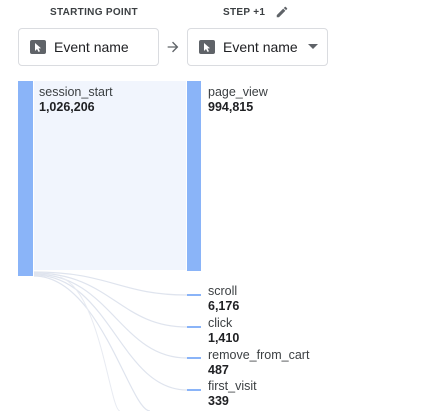 The width and height of the screenshot is (424, 411). What do you see at coordinates (313, 46) in the screenshot?
I see `chevron-down-icon` at bounding box center [313, 46].